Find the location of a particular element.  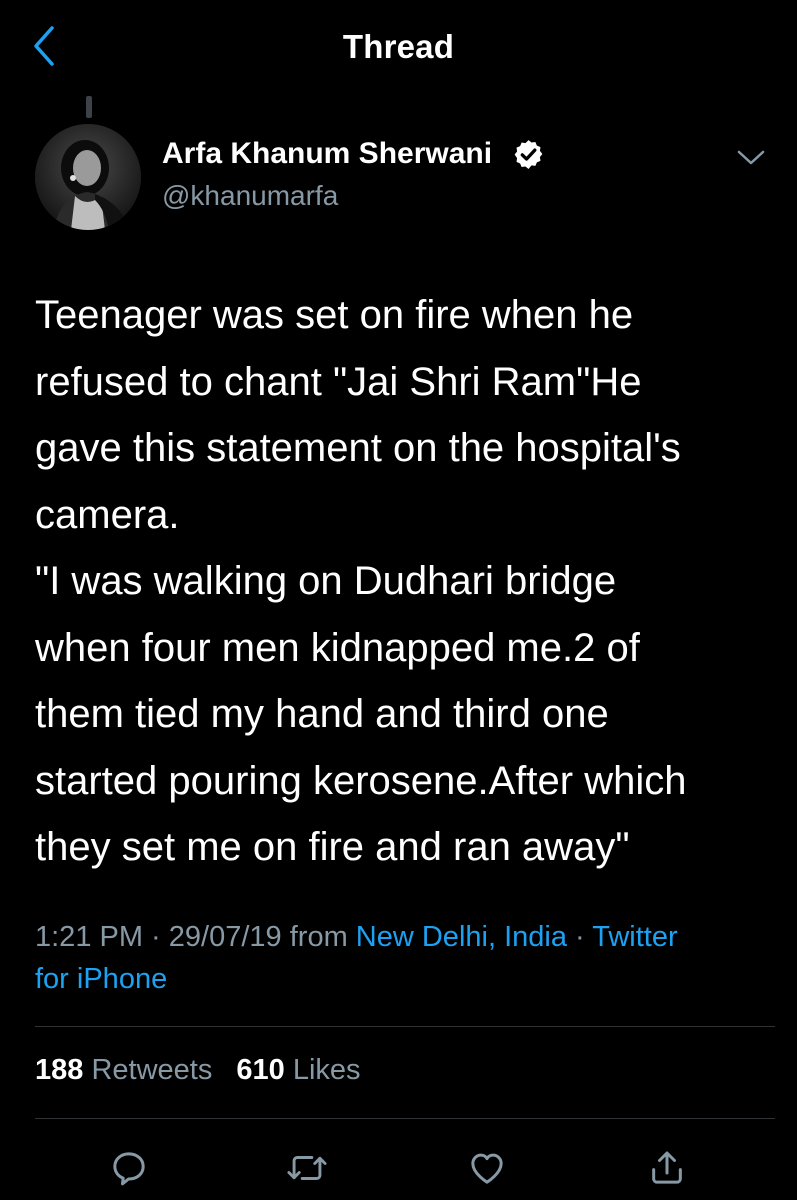

like-button is located at coordinates (487, 1168).